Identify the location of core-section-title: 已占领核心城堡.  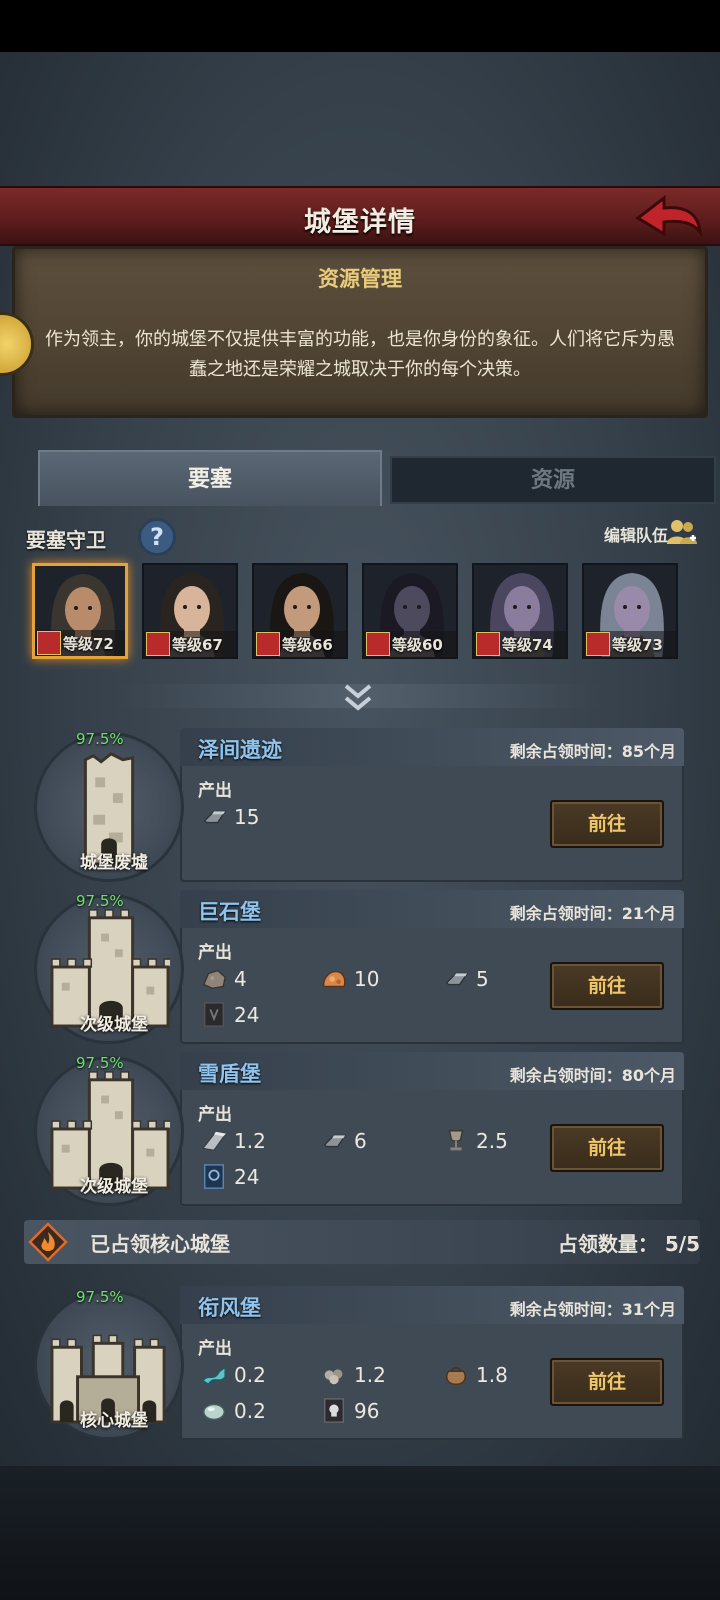
(160, 1244).